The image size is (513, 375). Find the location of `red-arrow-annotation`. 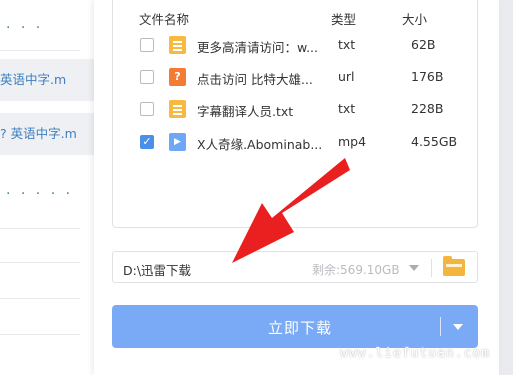

red-arrow-annotation is located at coordinates (291, 210).